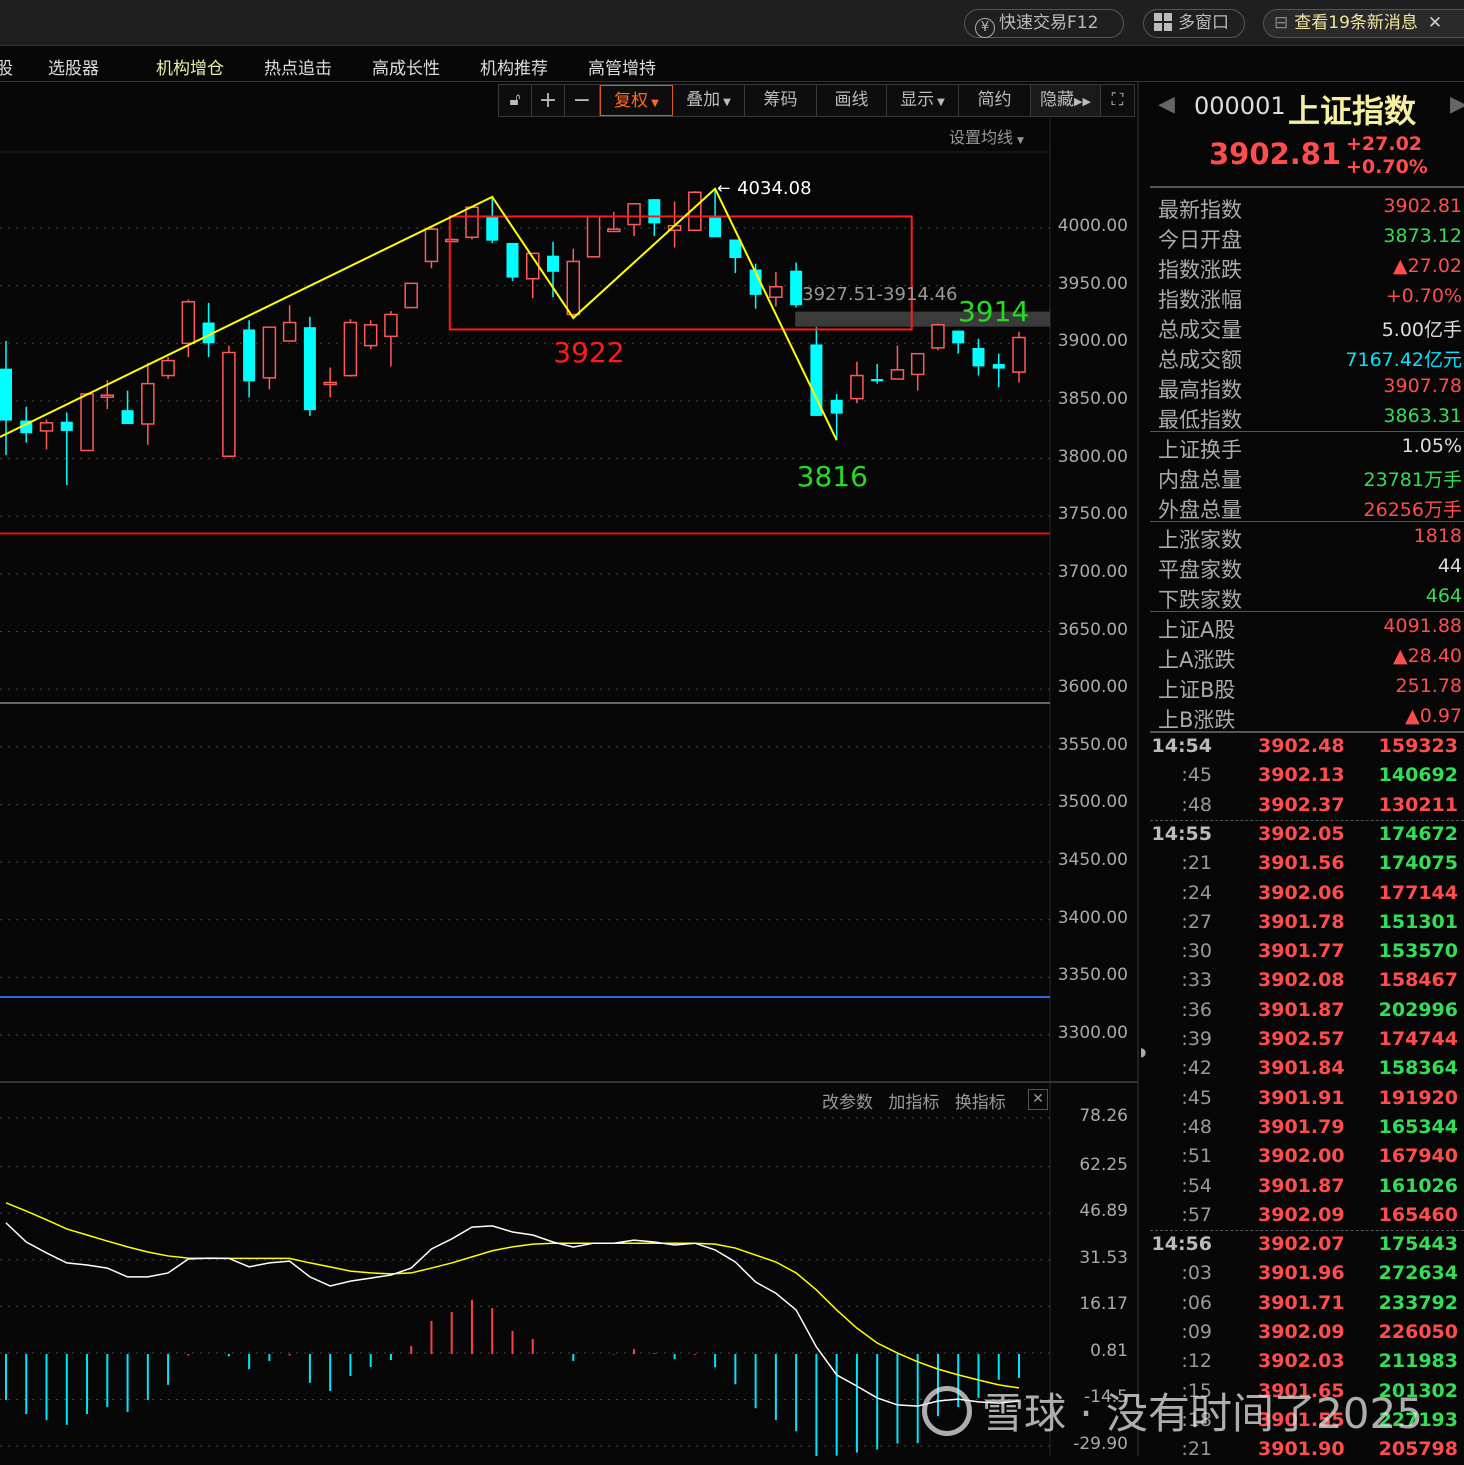 Image resolution: width=1464 pixels, height=1465 pixels. I want to click on tick-row: :51 3902.00 167940, so click(1307, 1157).